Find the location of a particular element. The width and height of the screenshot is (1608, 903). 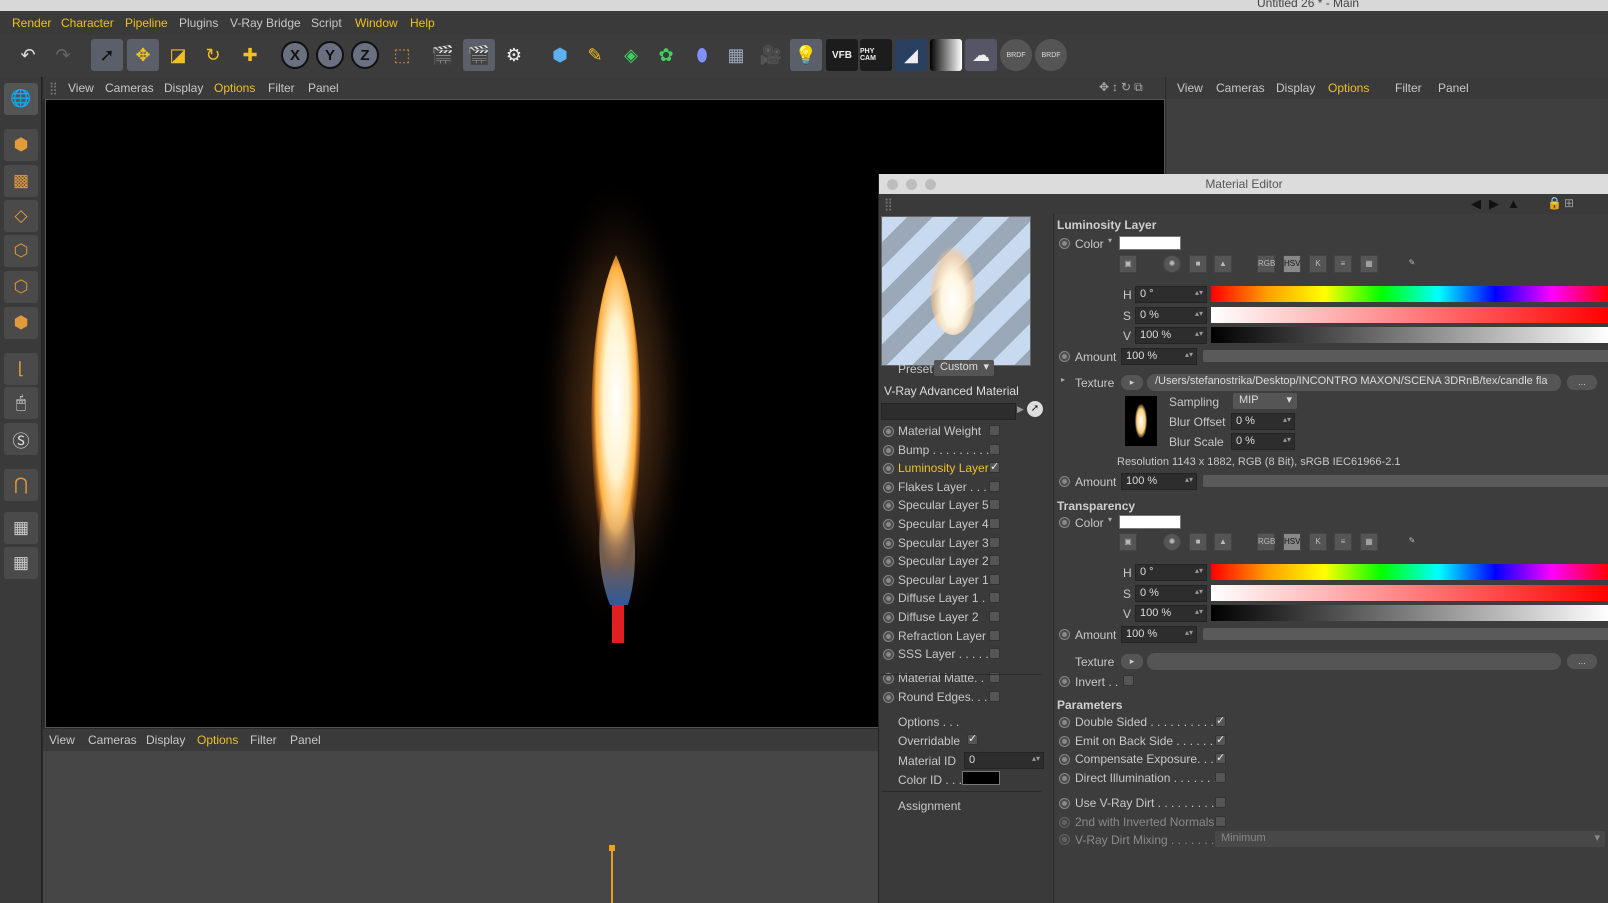

lum-amount2-slider is located at coordinates (1405, 481).